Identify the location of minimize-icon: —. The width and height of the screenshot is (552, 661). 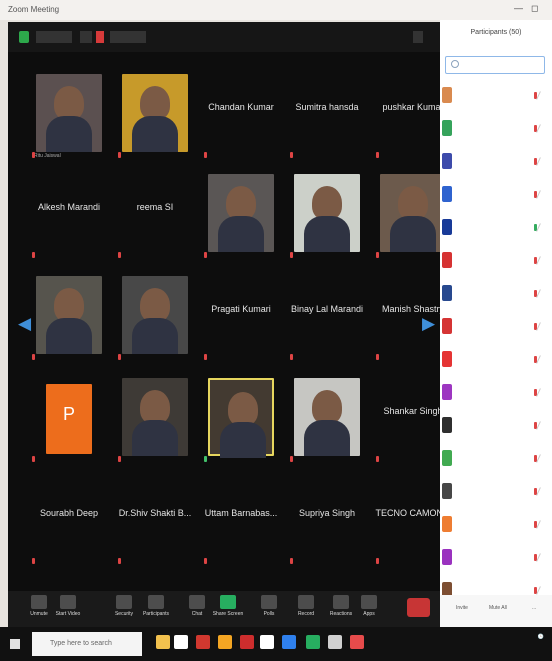
(518, 8).